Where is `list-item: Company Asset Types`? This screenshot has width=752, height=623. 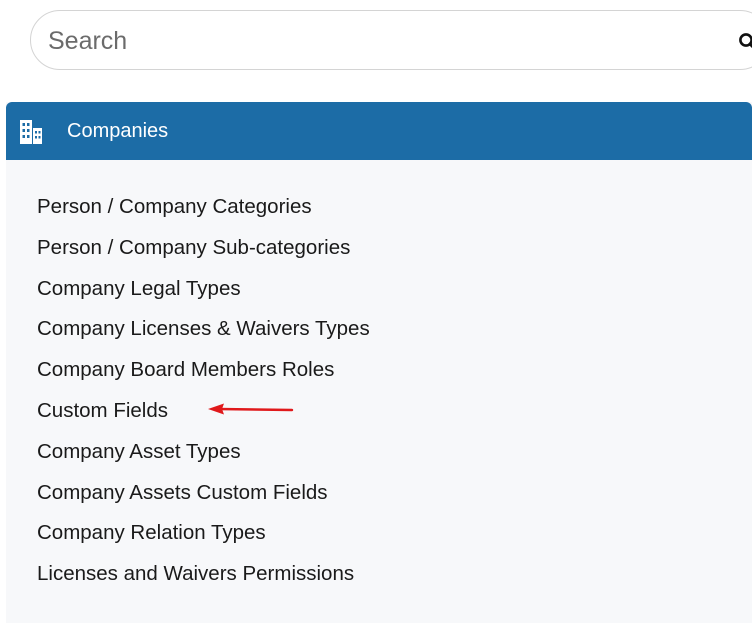 list-item: Company Asset Types is located at coordinates (203, 457).